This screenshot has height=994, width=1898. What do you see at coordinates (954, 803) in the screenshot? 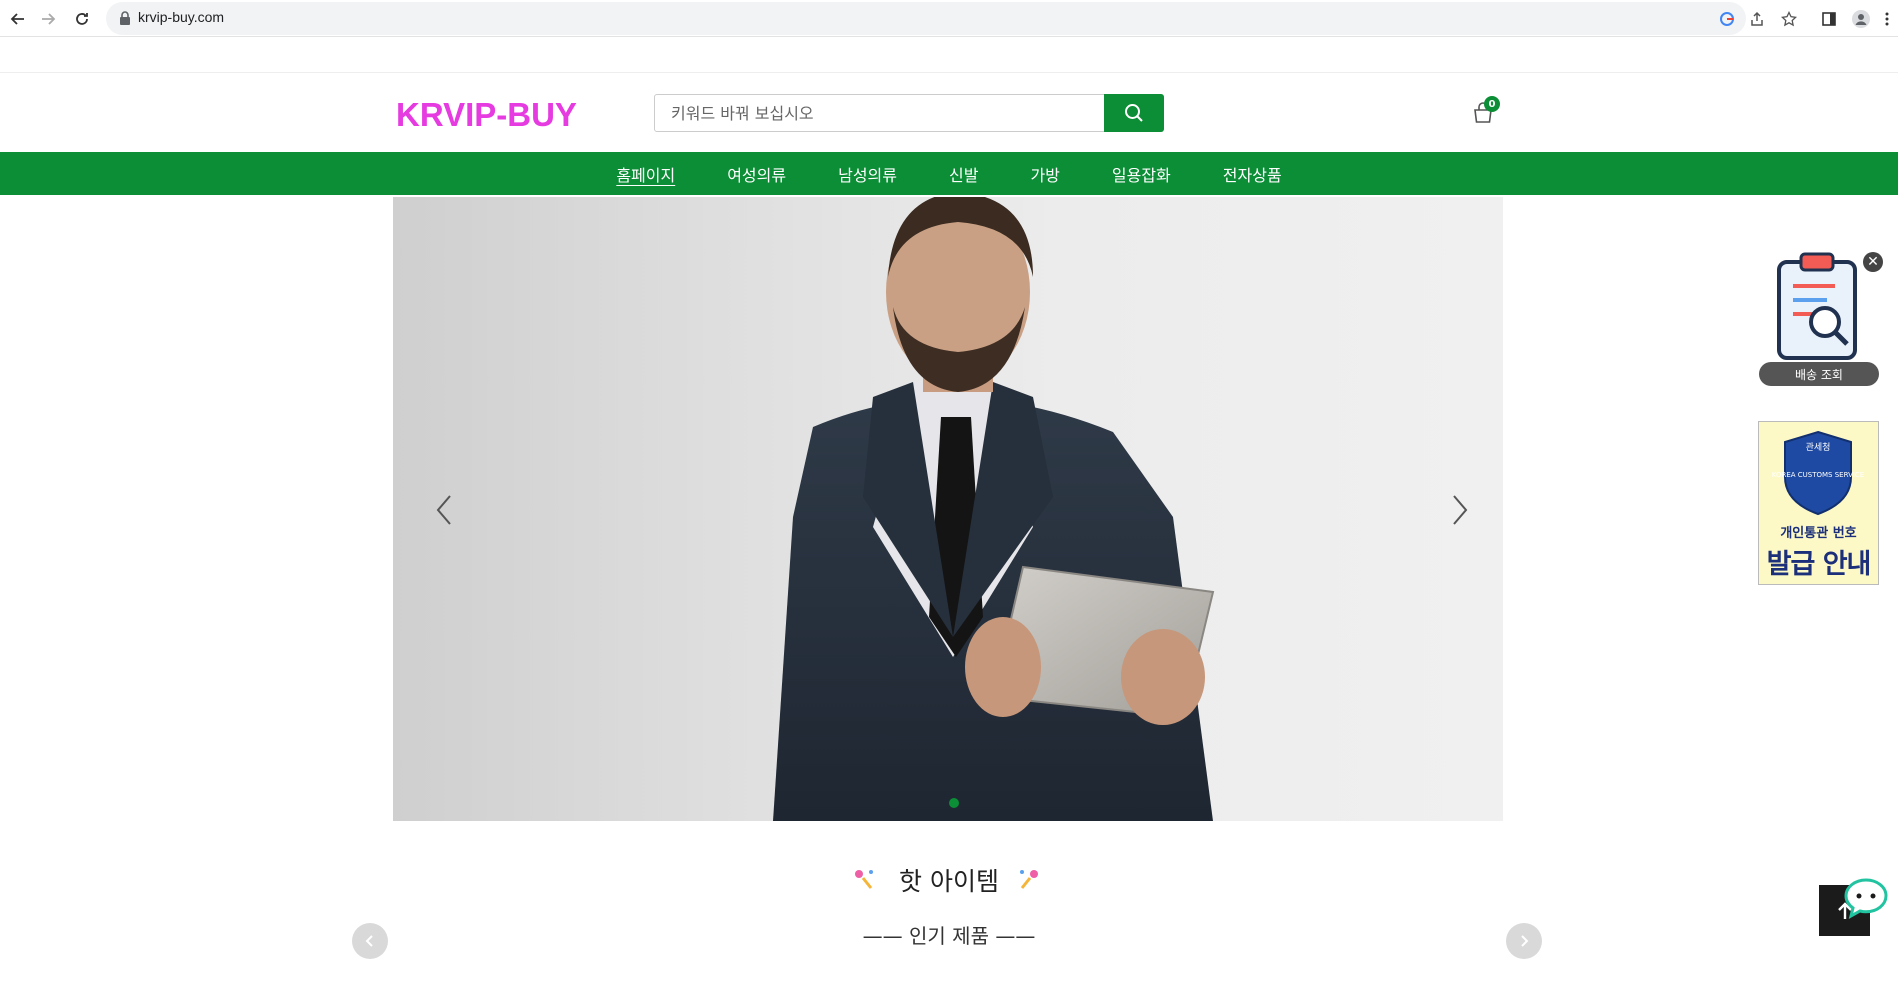
I see `hero-slide-indicator` at bounding box center [954, 803].